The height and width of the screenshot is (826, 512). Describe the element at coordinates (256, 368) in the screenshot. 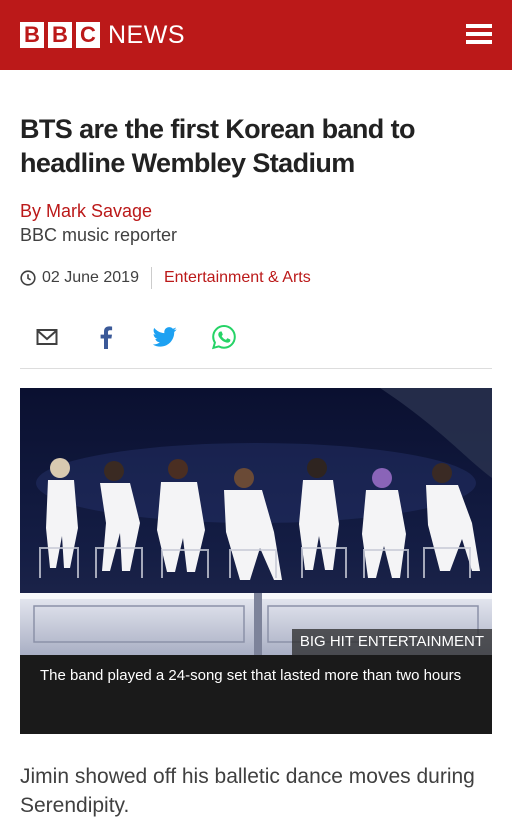

I see `divider` at that location.